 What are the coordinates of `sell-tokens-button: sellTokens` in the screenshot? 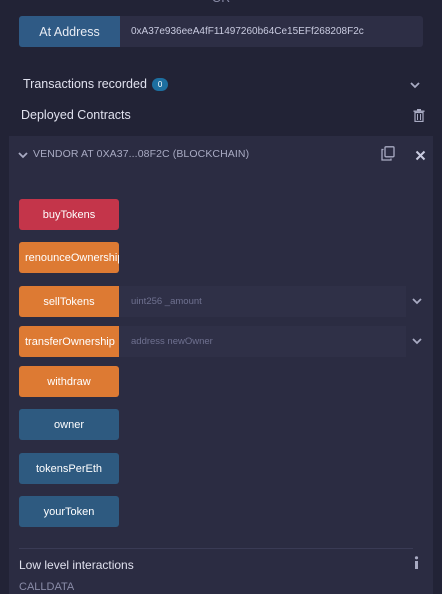 It's located at (69, 301).